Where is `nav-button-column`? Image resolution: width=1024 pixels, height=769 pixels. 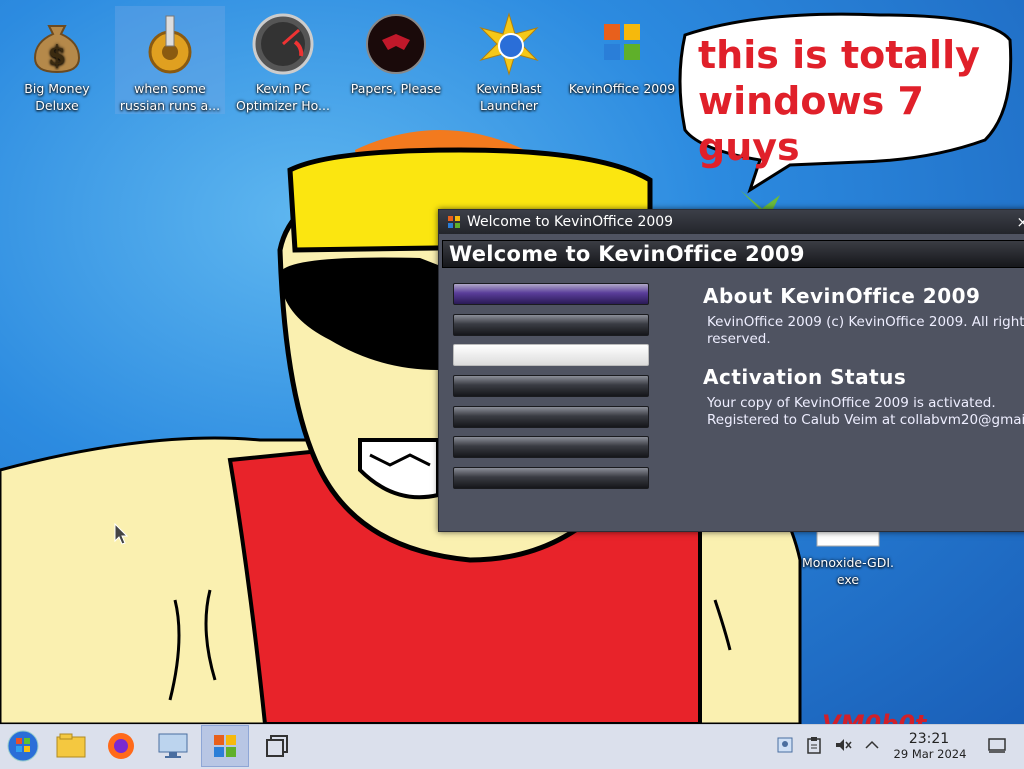
nav-button-column is located at coordinates (551, 390).